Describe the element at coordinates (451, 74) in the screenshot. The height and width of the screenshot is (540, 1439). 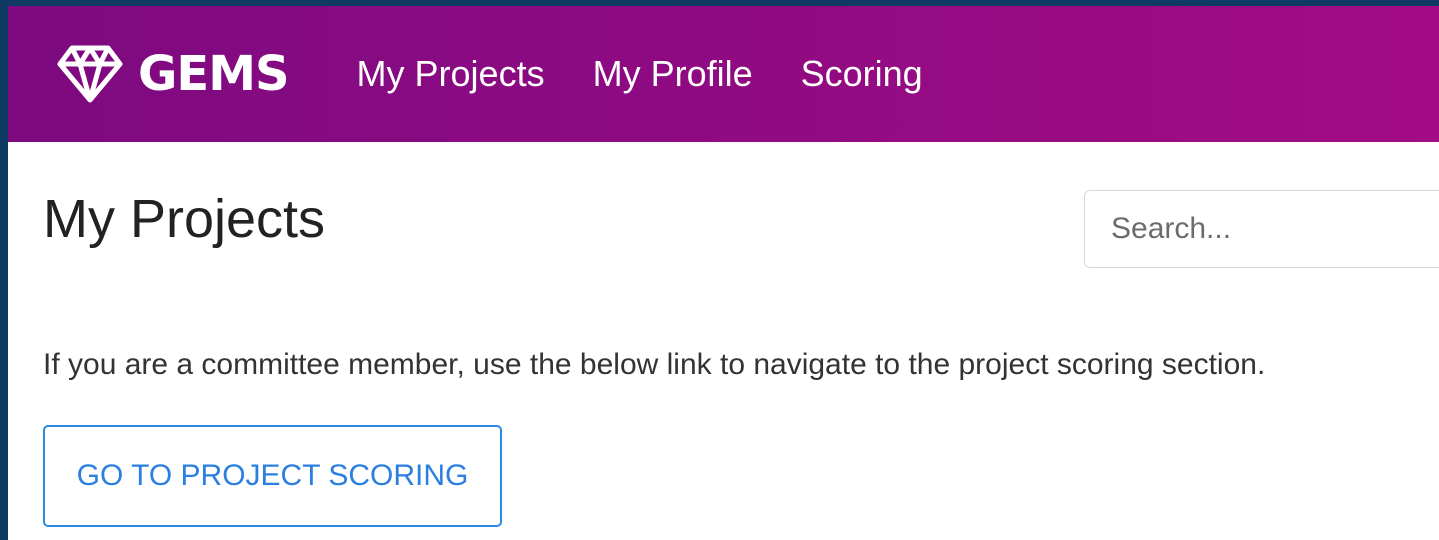
I see `nav-link-my-projects: My Projects` at that location.